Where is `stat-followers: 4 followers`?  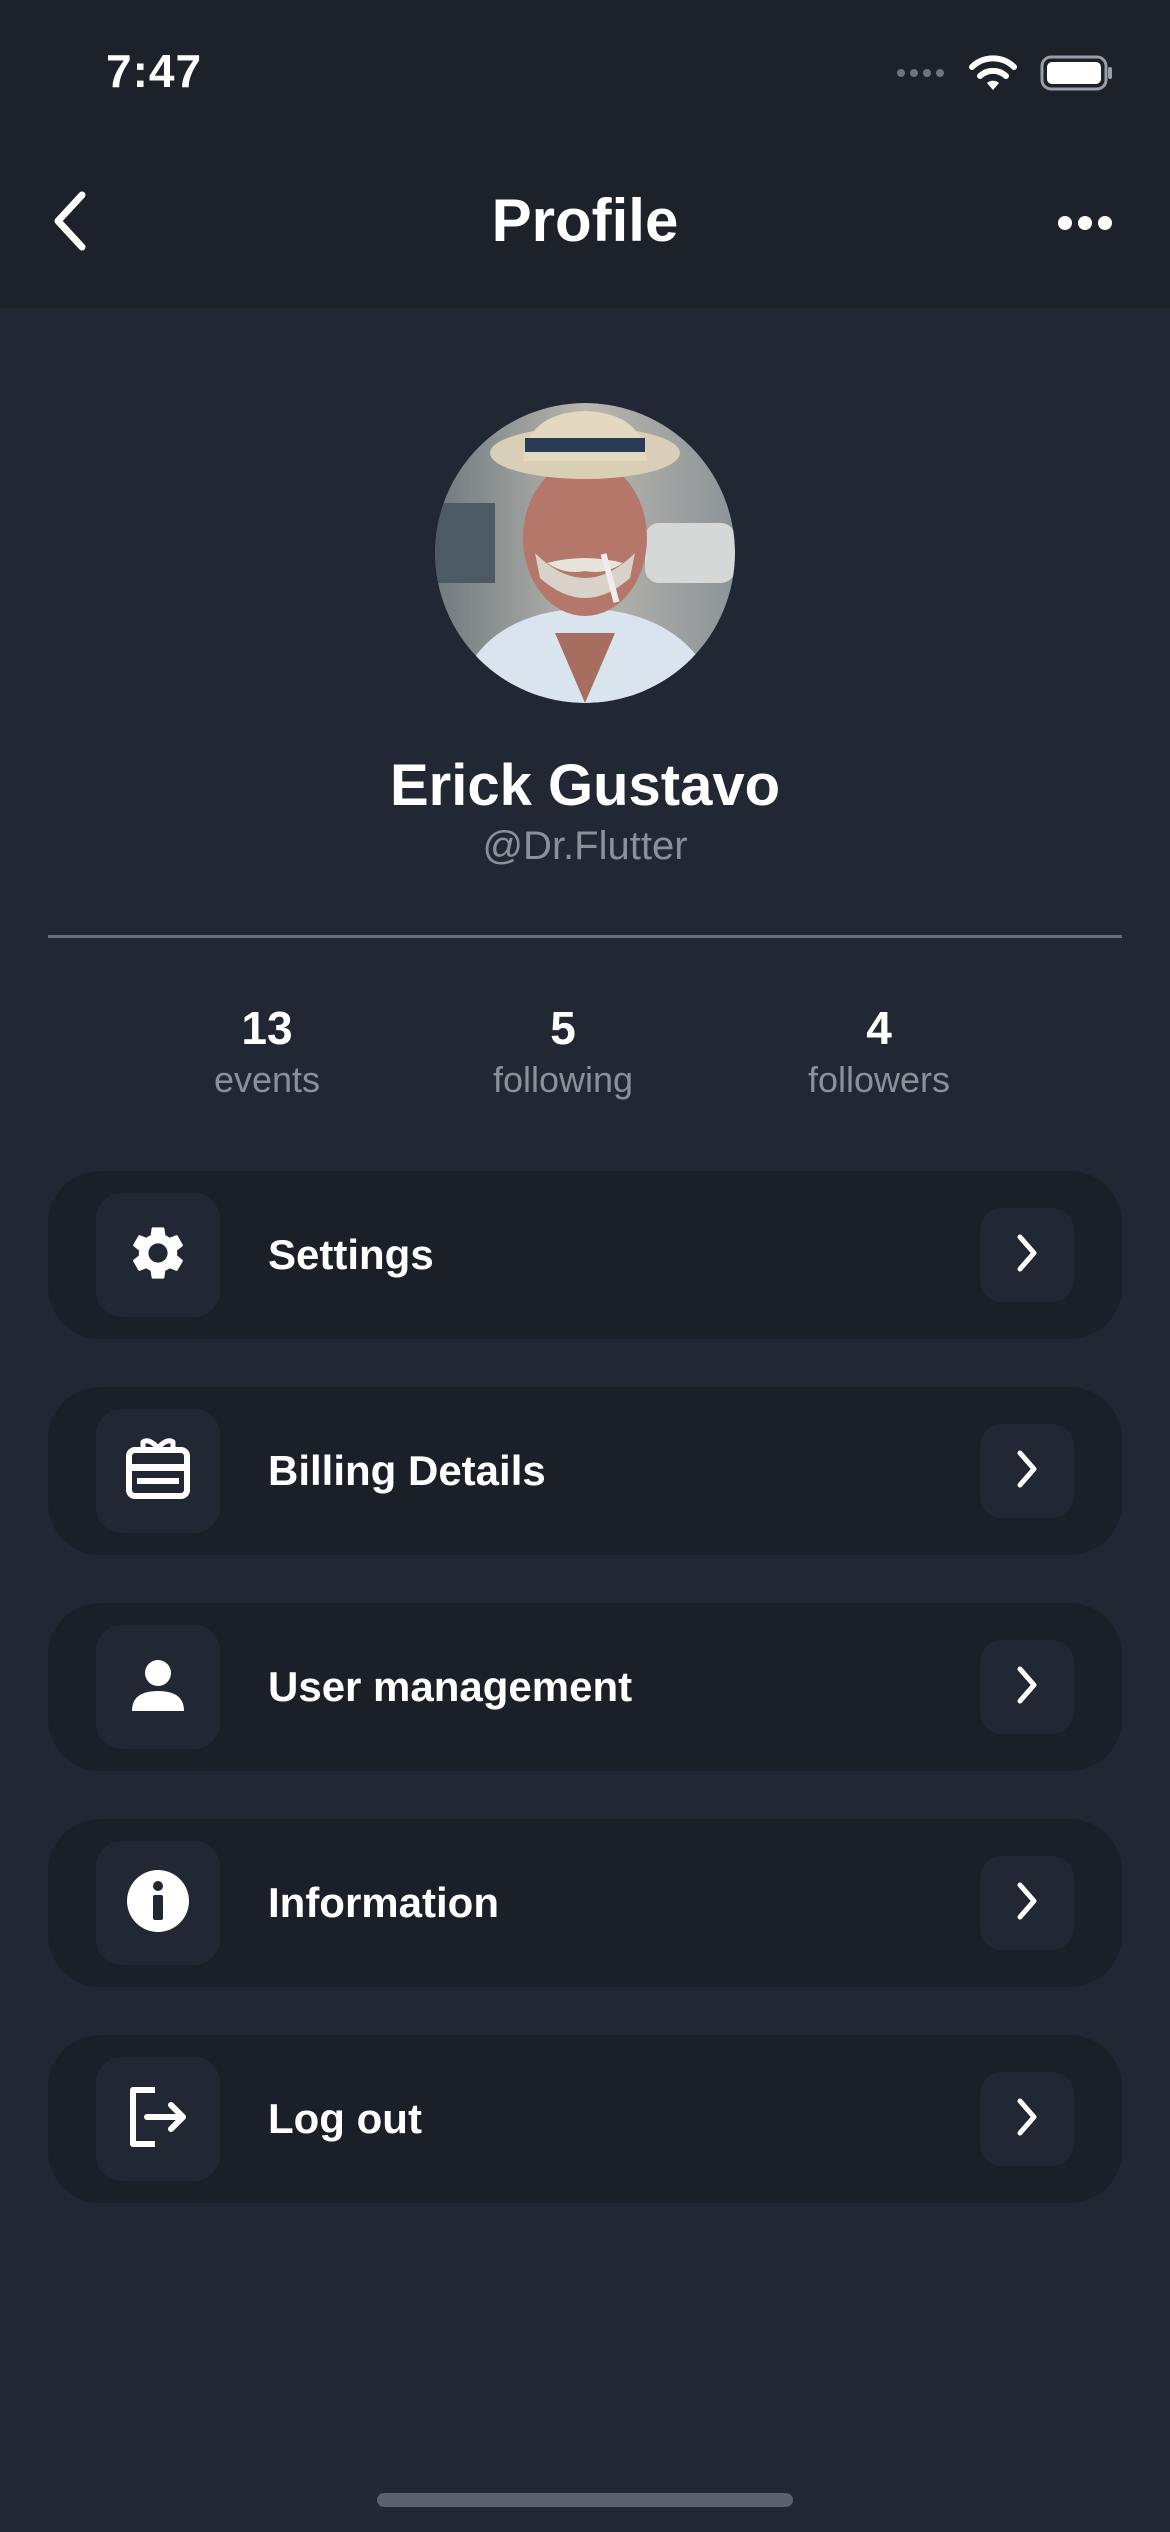
stat-followers: 4 followers is located at coordinates (879, 1052).